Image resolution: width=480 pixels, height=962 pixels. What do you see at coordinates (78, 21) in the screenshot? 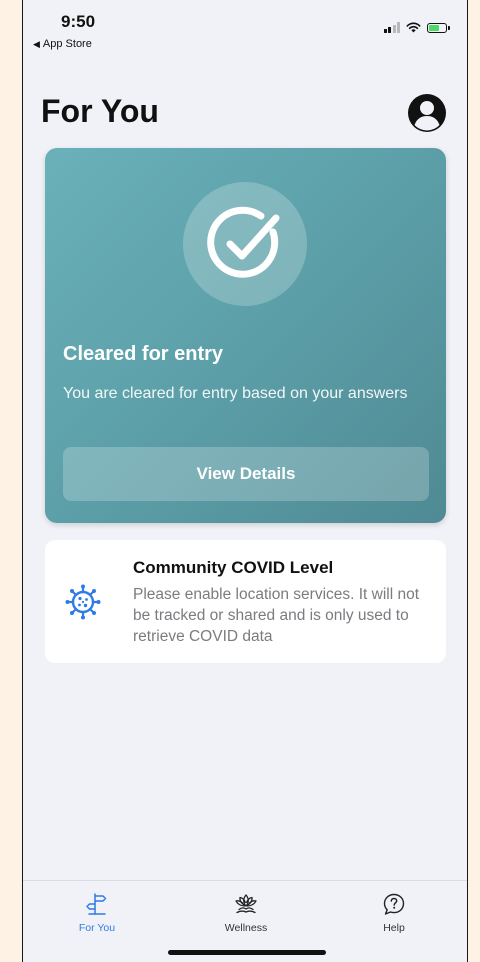
I see `status-time: 9:50` at bounding box center [78, 21].